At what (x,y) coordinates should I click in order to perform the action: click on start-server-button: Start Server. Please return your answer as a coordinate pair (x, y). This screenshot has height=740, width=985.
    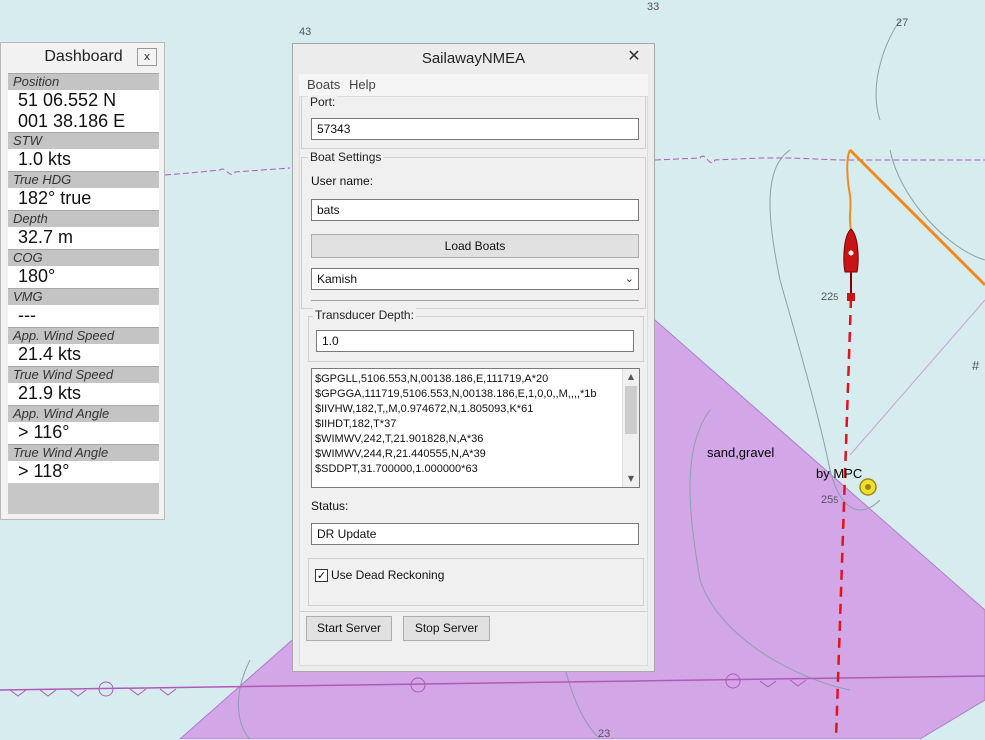
    Looking at the image, I should click on (349, 628).